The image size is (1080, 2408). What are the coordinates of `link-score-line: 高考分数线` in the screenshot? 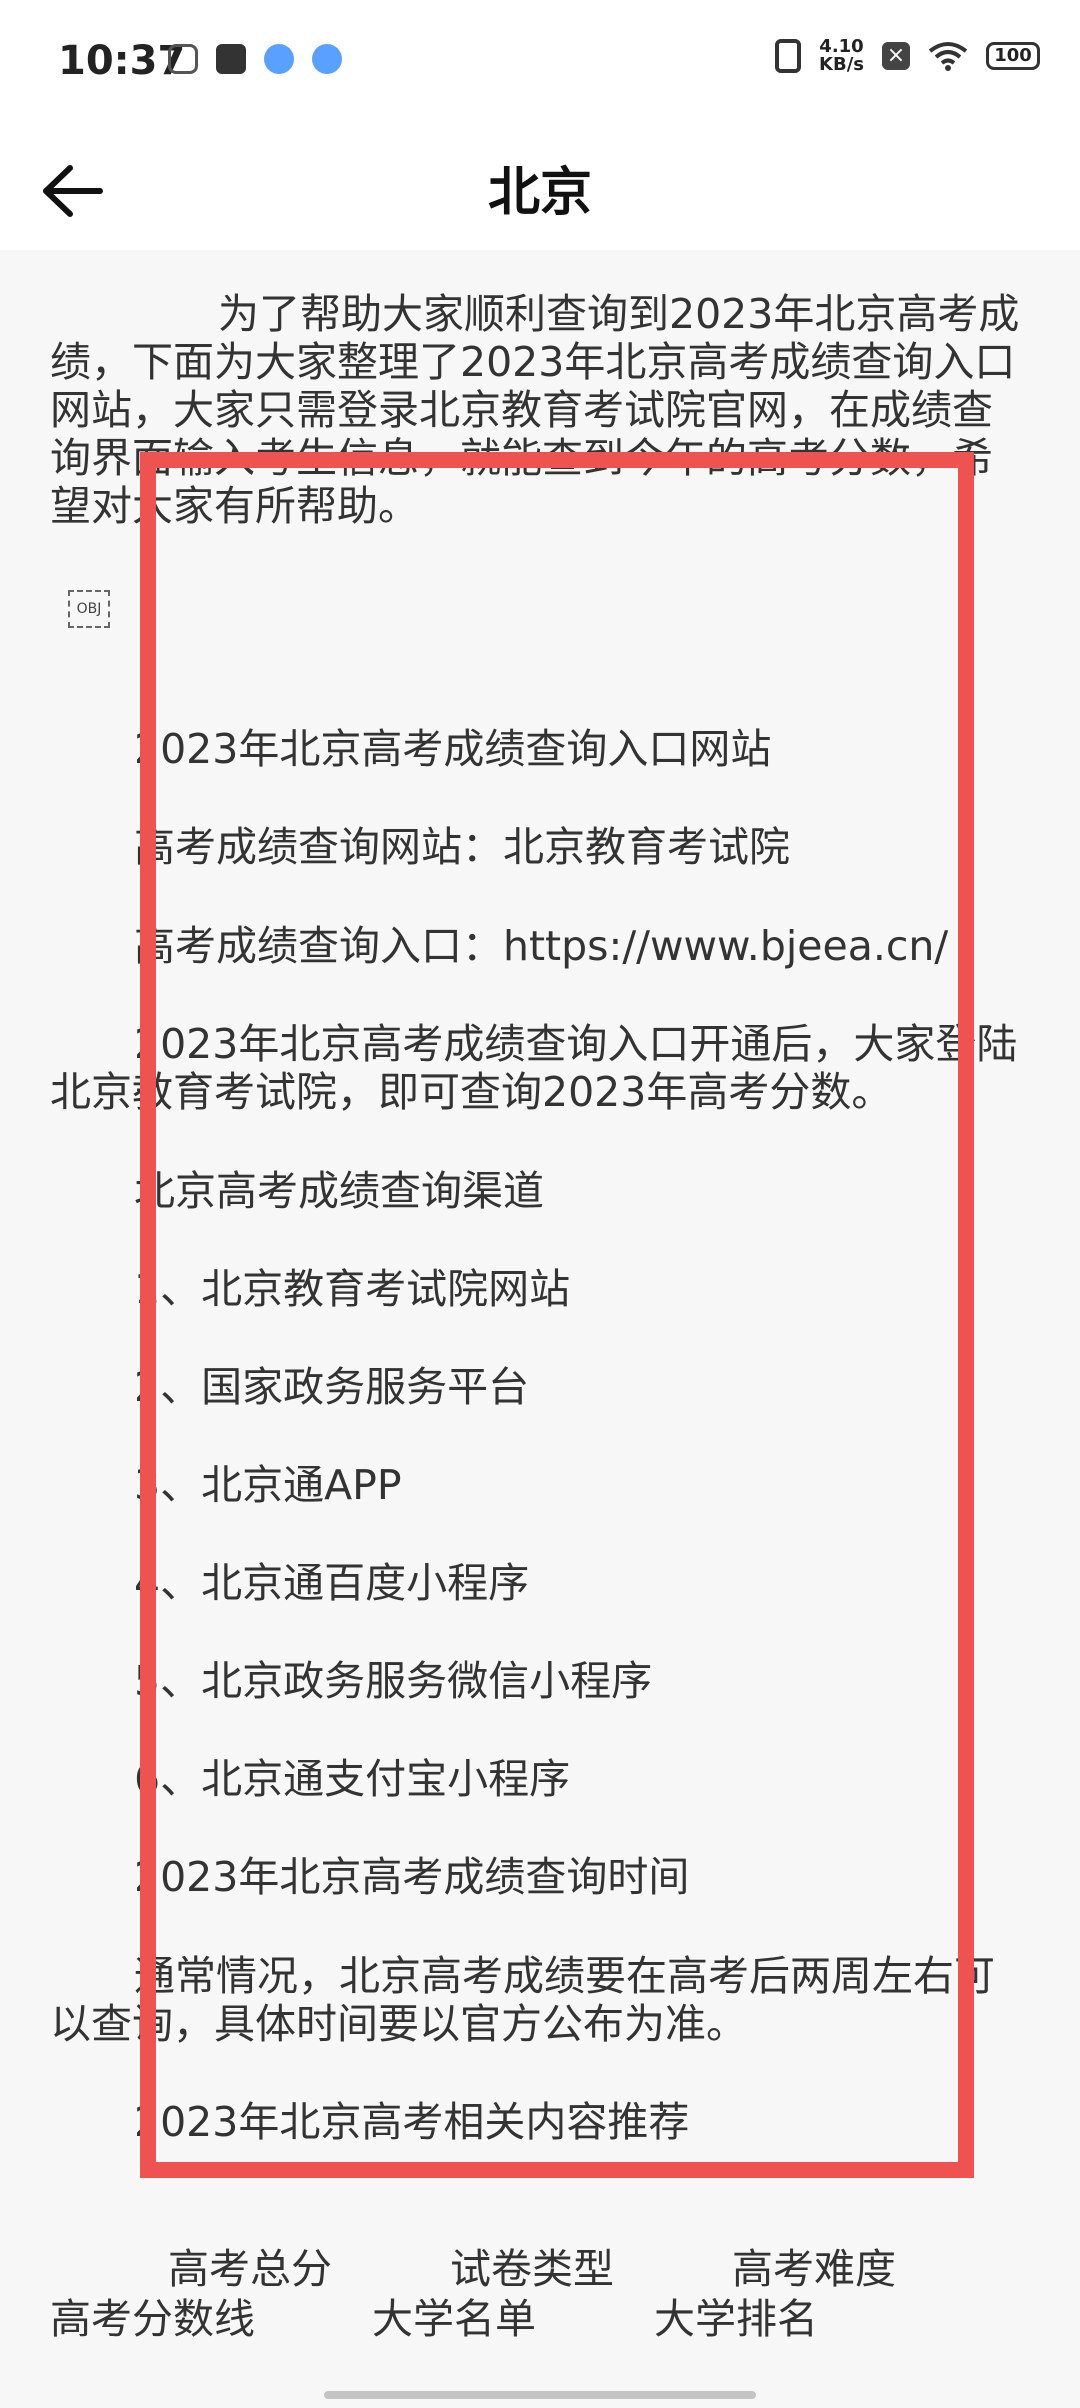 It's located at (211, 2319).